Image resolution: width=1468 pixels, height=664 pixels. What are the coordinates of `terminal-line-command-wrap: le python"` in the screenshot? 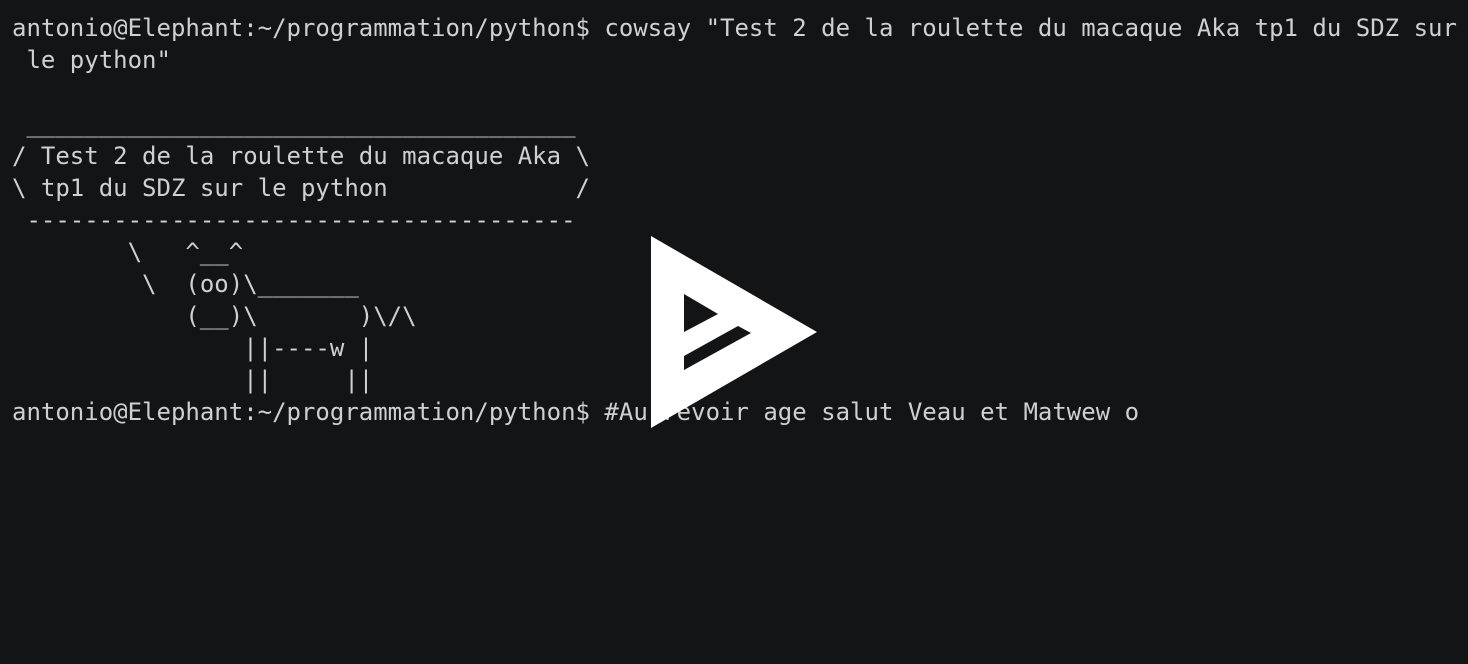 It's located at (91, 60).